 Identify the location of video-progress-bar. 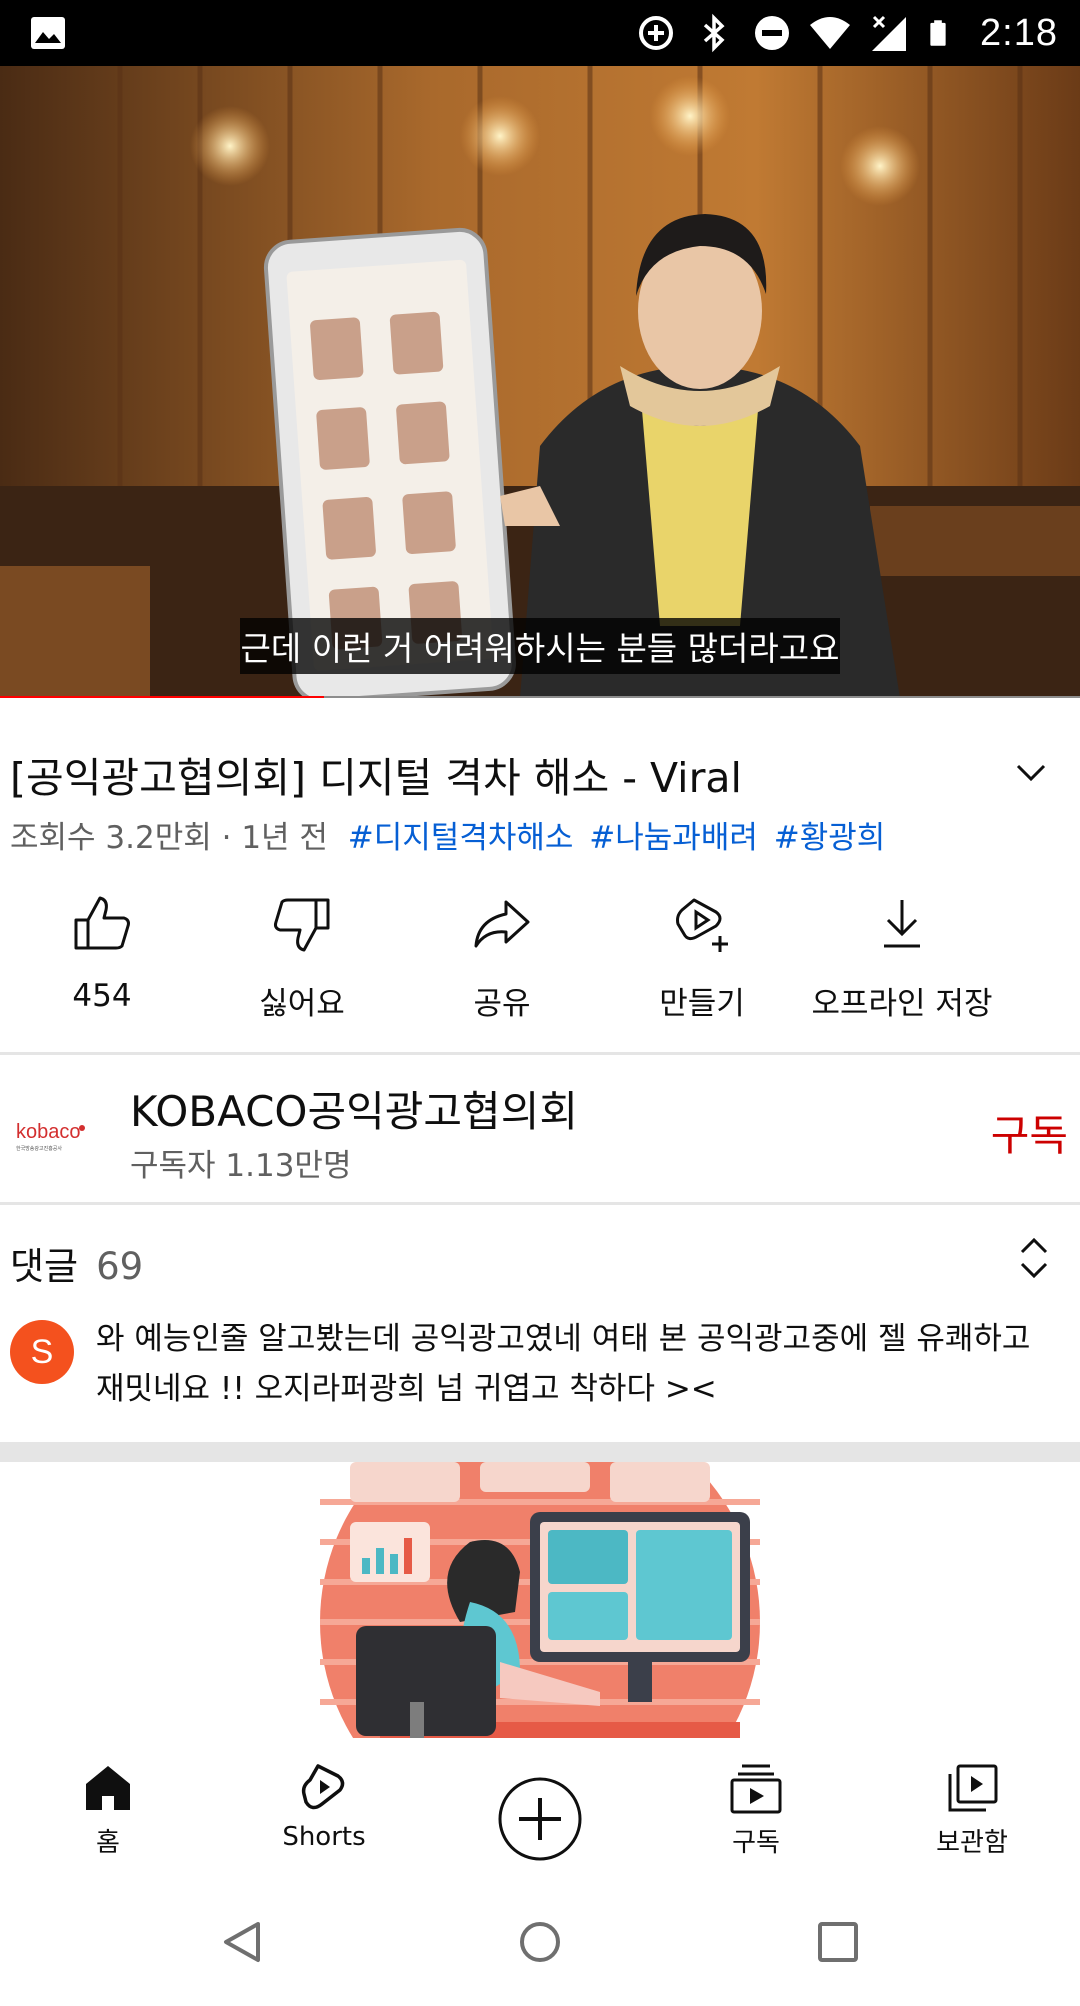
(540, 697).